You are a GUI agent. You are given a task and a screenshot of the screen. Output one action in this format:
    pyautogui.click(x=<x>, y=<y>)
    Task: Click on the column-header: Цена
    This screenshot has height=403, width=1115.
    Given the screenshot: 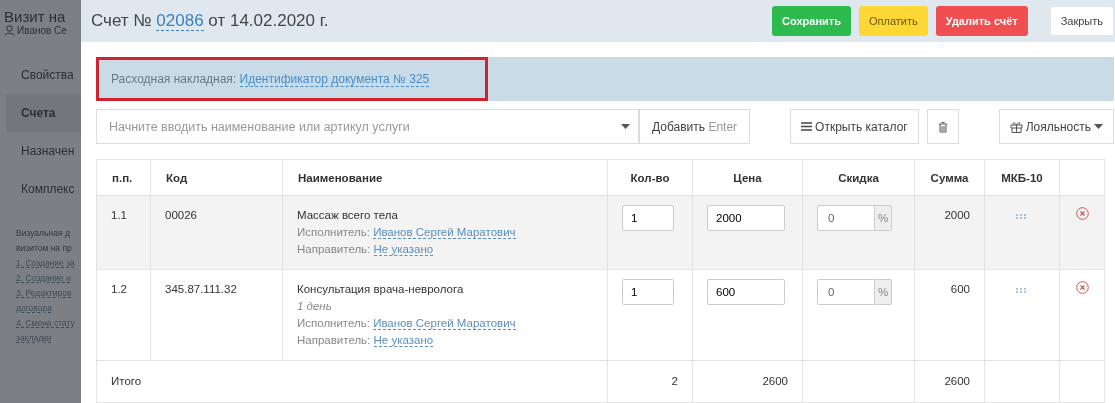 What is the action you would take?
    pyautogui.click(x=747, y=177)
    